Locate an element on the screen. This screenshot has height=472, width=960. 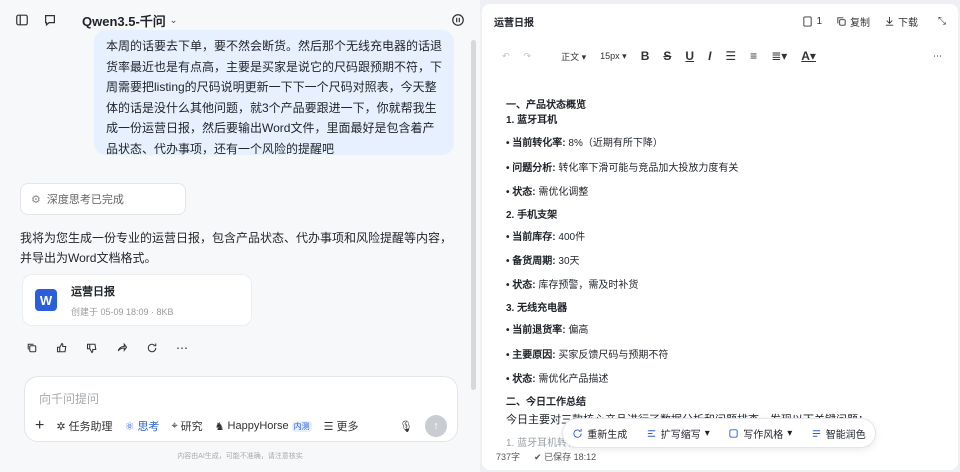
writing-style-button: 写作风格 ▾ is located at coordinates (760, 433).